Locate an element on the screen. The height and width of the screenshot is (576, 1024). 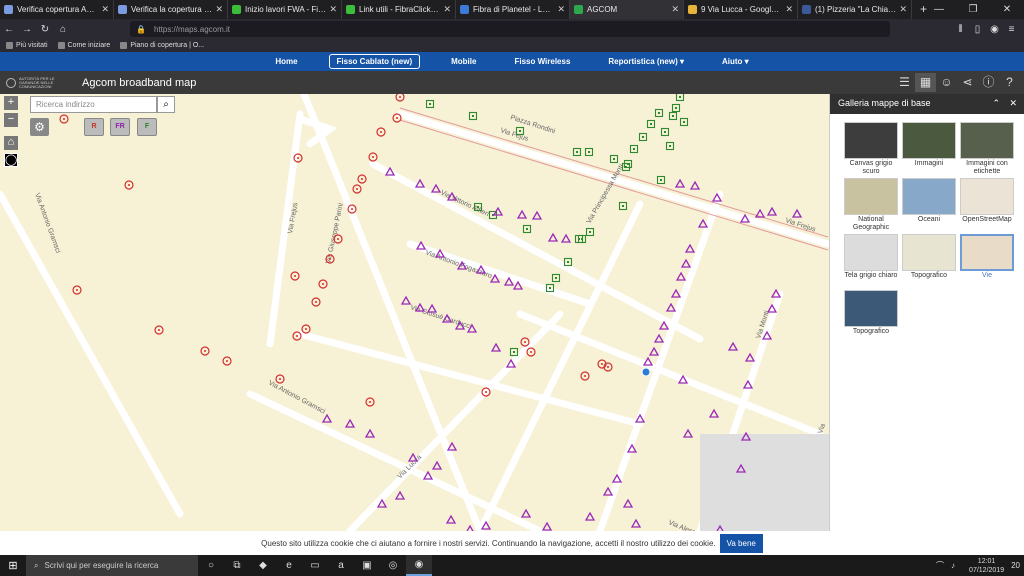
notification-badge: 20 is located at coordinates (1015, 565).